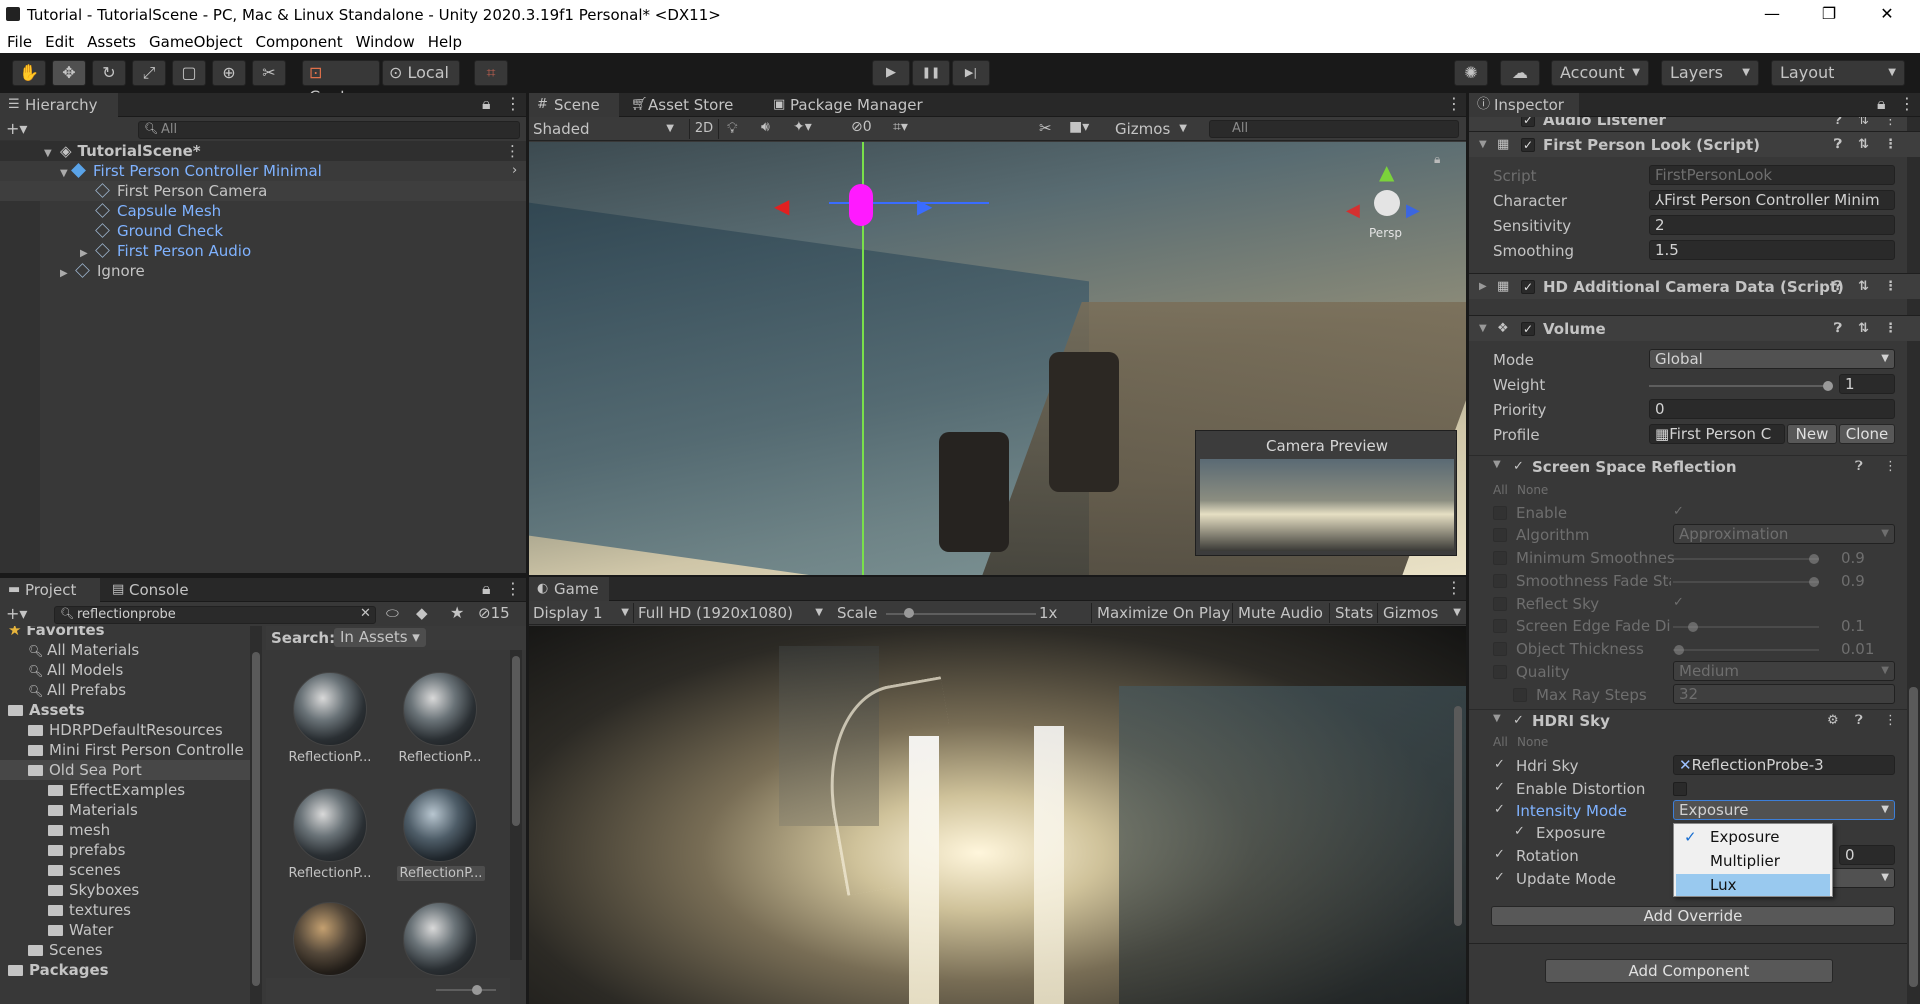  What do you see at coordinates (731, 613) in the screenshot?
I see `resolution-dropdown: Full HD (1920x1080) ▼` at bounding box center [731, 613].